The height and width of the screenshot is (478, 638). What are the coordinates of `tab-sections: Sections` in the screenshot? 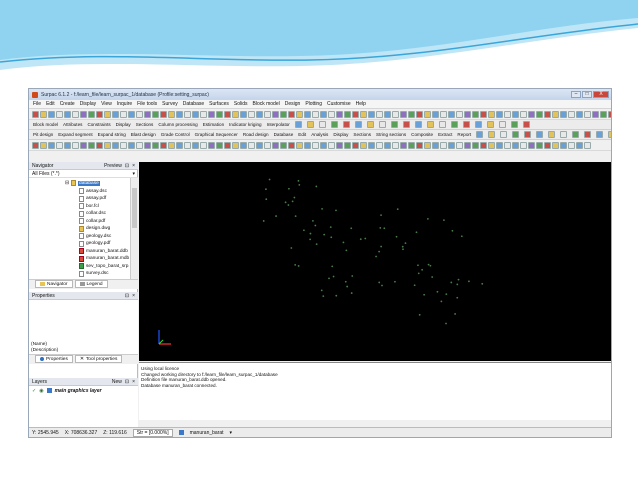 It's located at (362, 134).